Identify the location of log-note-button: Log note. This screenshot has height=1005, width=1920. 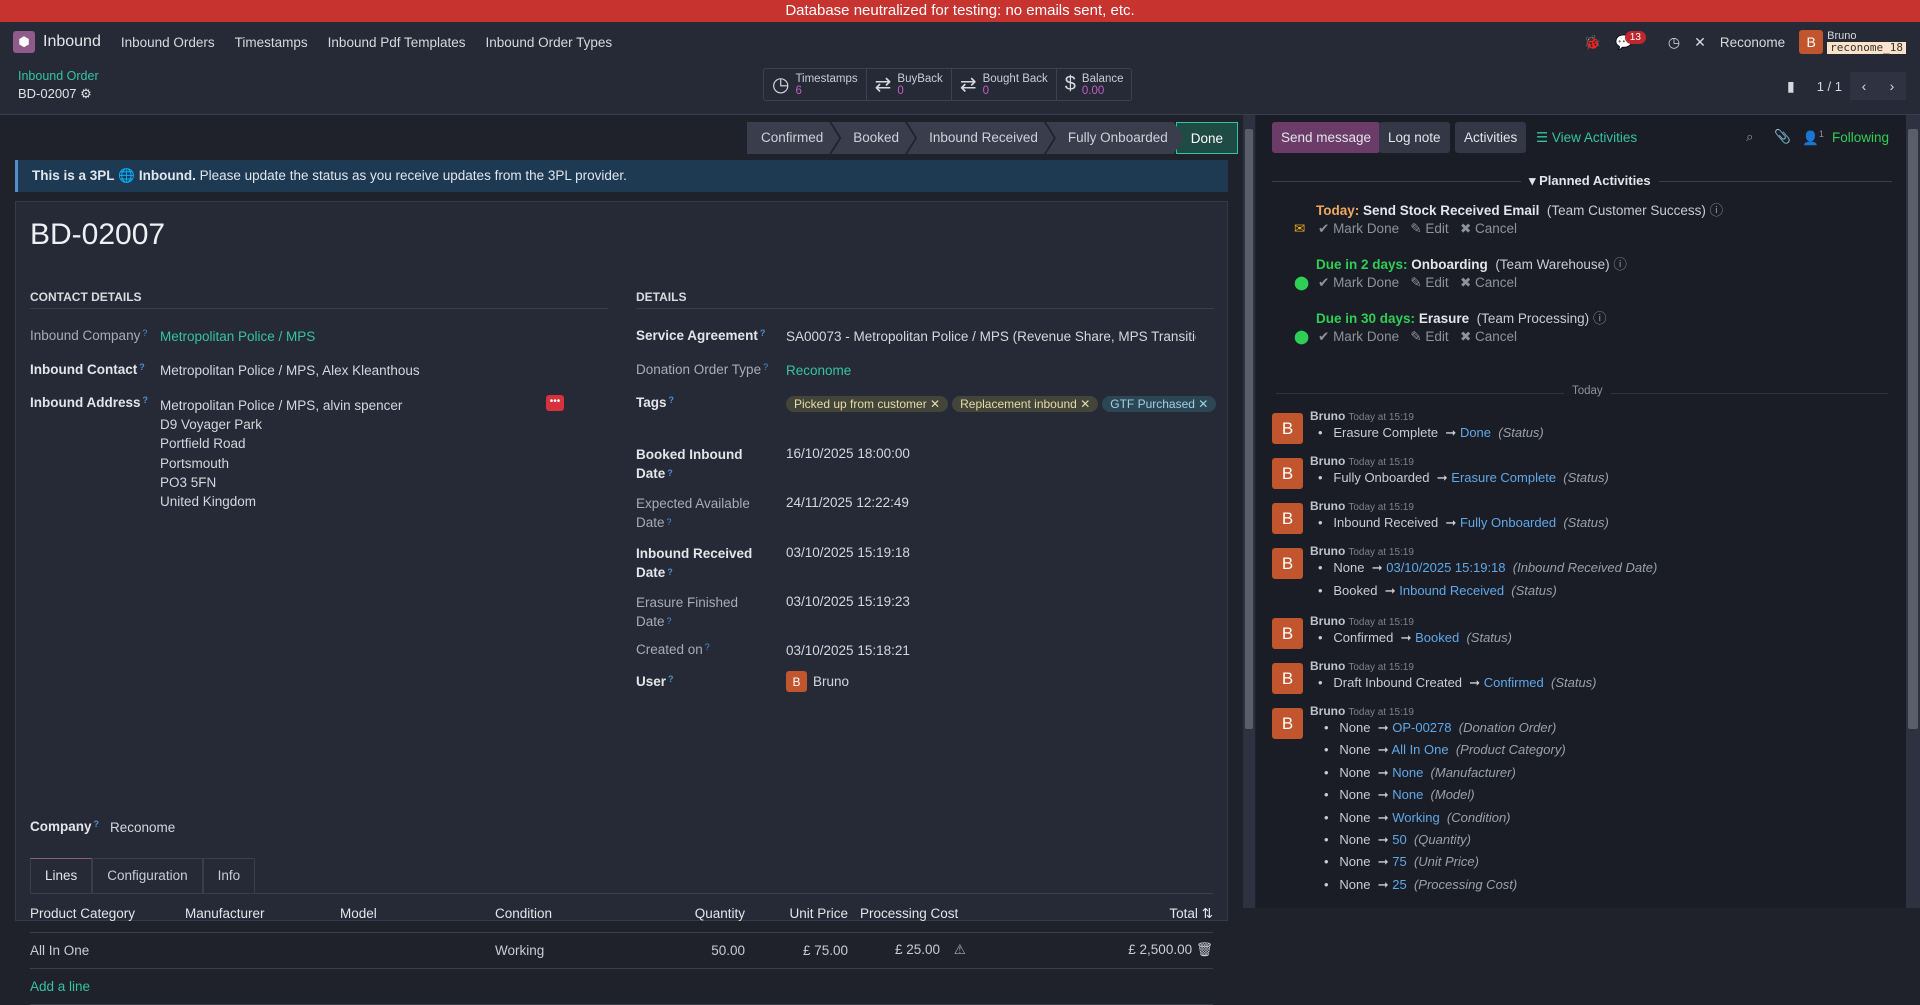
(1414, 137).